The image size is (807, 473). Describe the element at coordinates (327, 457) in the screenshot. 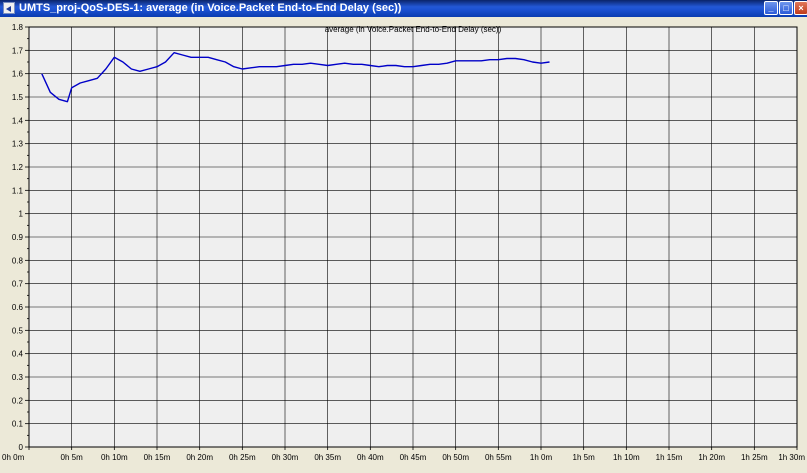

I see `x-tick-label: 0h 35m` at that location.